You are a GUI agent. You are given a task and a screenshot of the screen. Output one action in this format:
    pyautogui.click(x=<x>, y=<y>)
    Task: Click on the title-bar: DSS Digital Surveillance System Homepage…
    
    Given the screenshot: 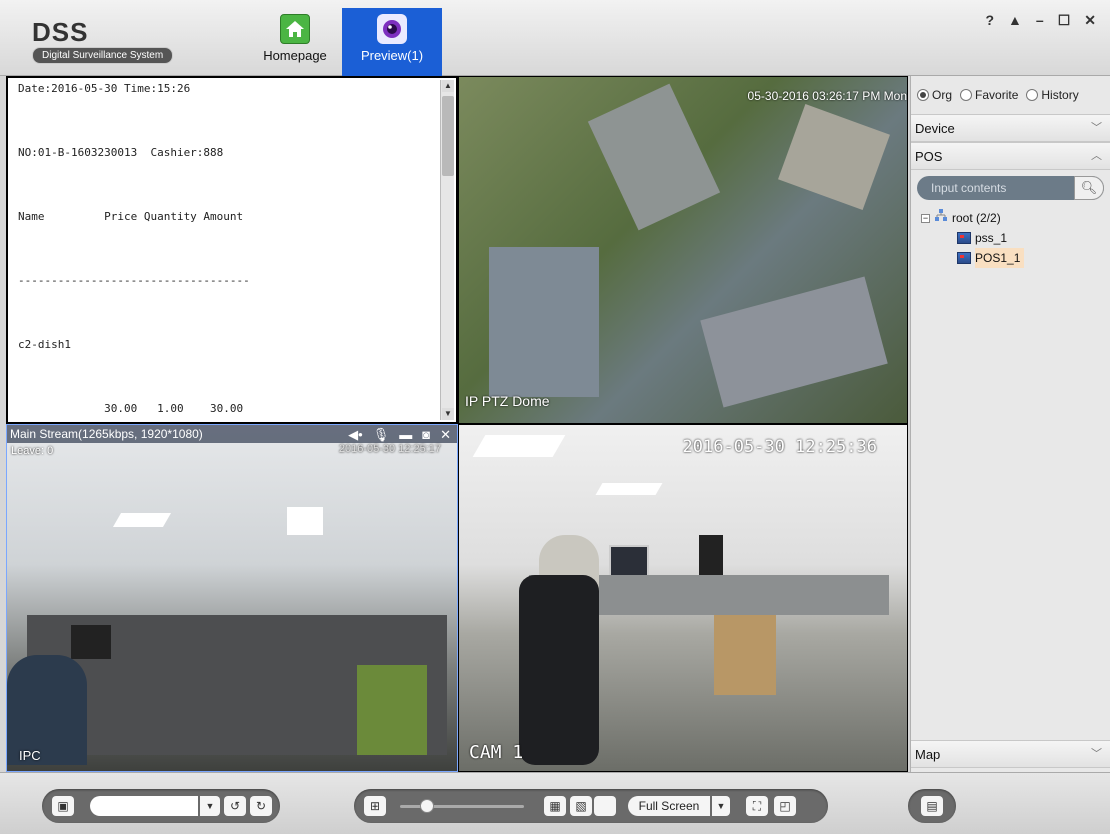 What is the action you would take?
    pyautogui.click(x=555, y=38)
    